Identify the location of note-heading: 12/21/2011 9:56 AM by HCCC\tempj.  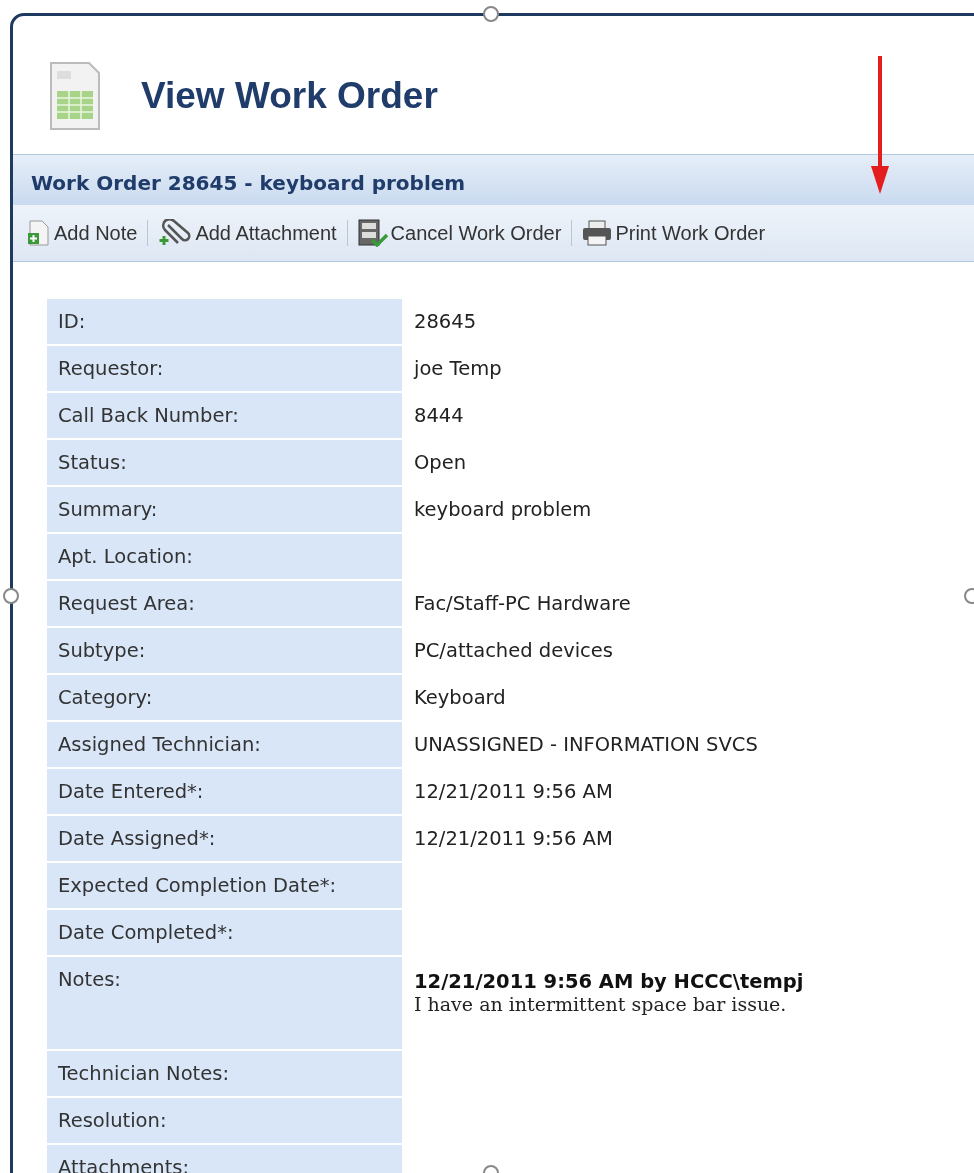
(609, 981).